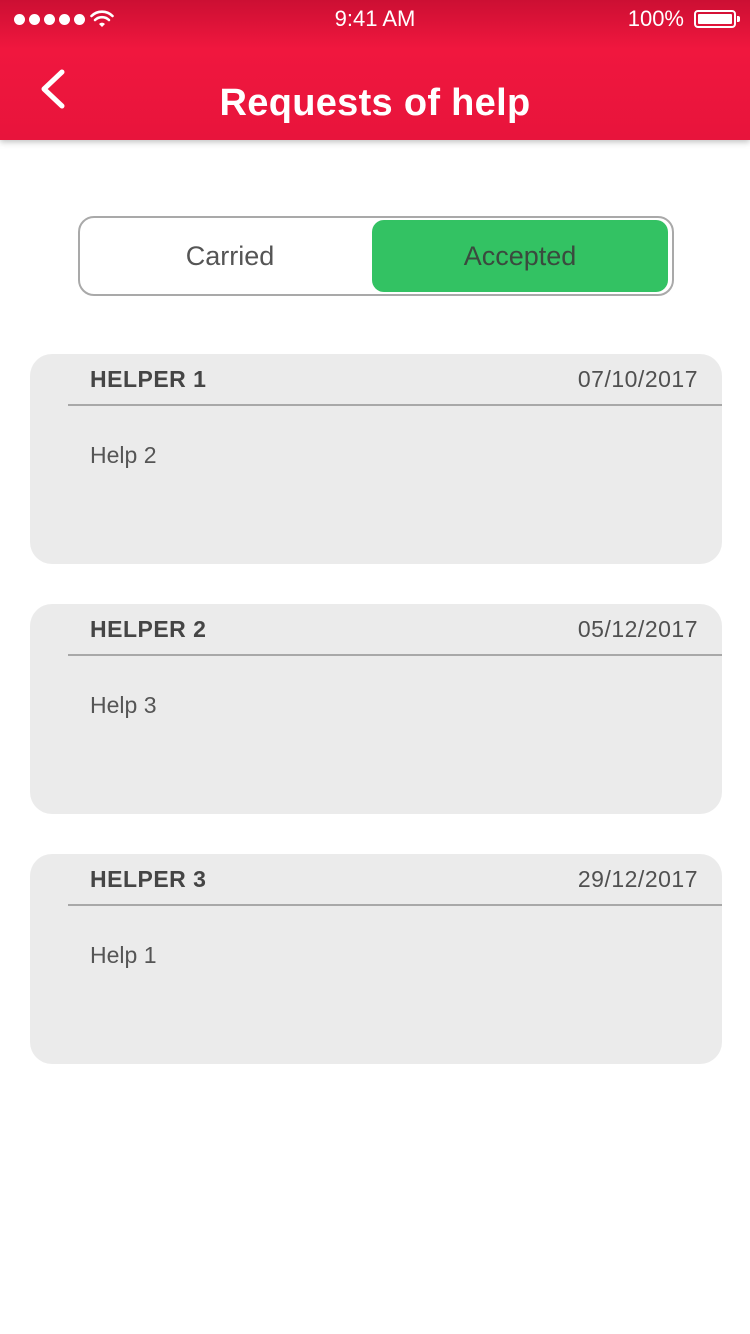 The image size is (750, 1334). What do you see at coordinates (148, 629) in the screenshot?
I see `helper-name: HELPER 2` at bounding box center [148, 629].